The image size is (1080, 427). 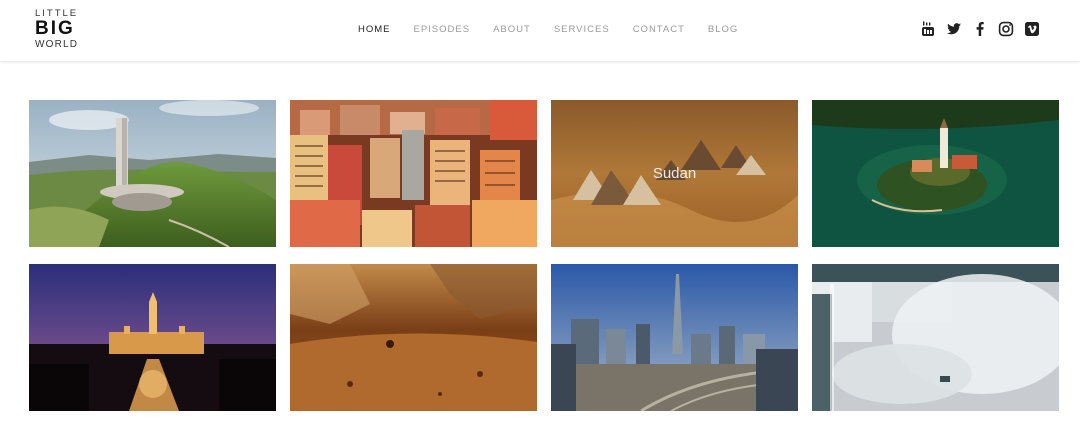 I want to click on nav-about: ABOUT, so click(x=512, y=30).